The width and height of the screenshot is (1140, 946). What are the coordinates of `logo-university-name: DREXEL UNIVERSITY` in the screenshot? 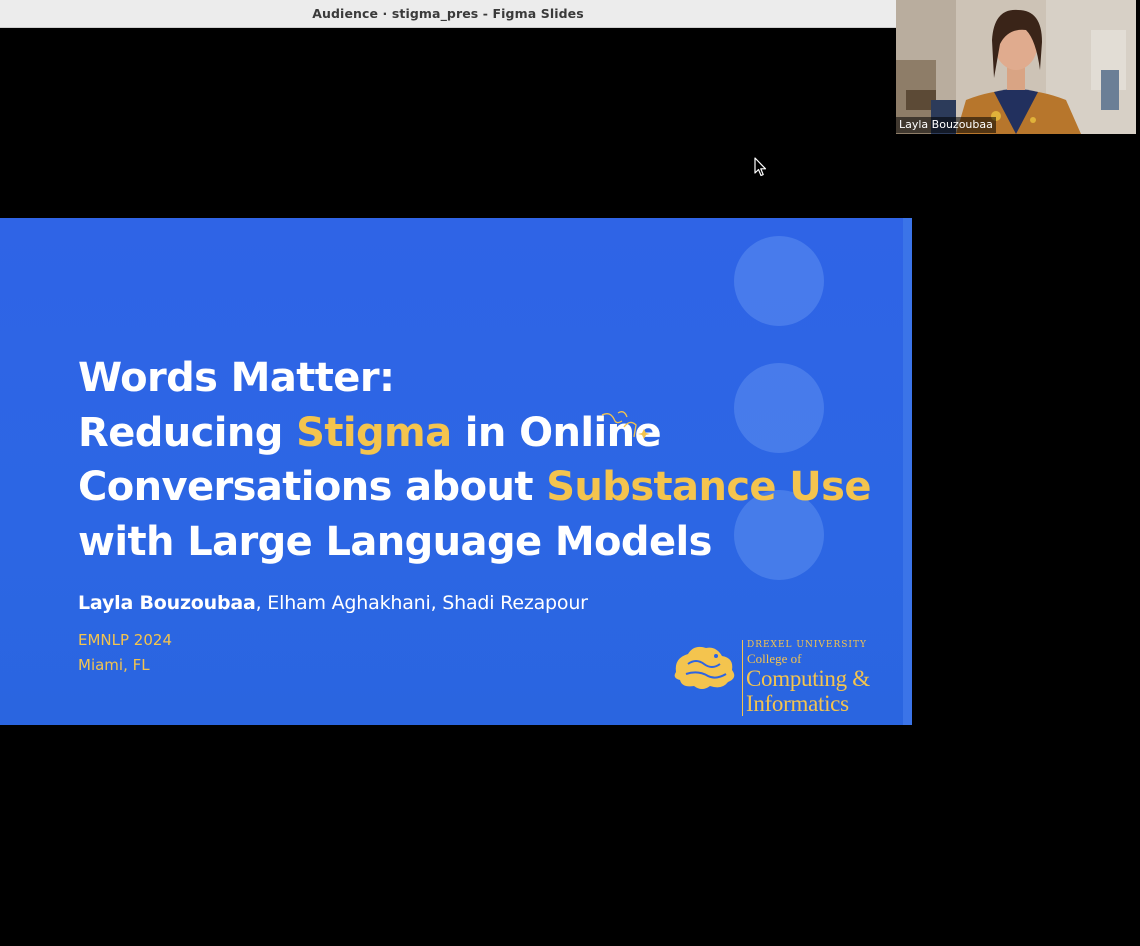 It's located at (807, 645).